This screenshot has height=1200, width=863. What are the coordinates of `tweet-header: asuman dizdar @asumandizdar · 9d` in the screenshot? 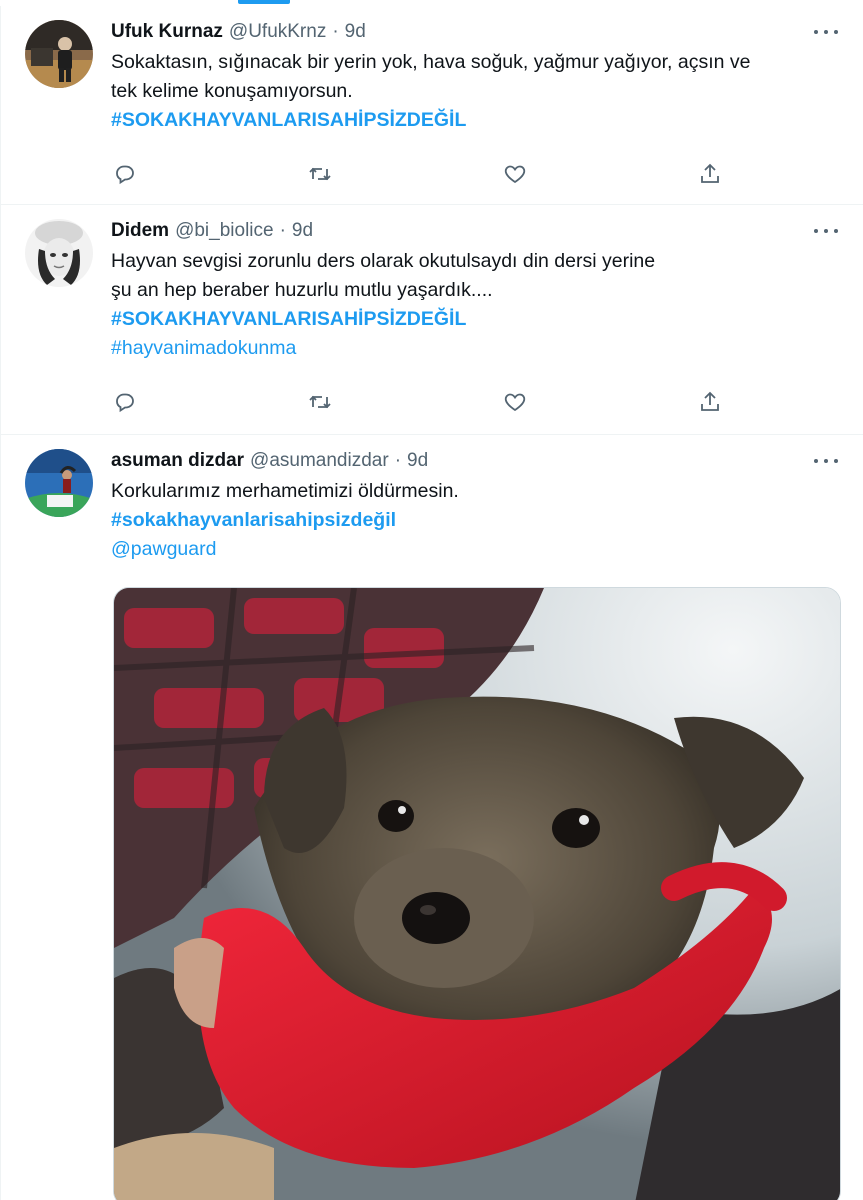 It's located at (479, 461).